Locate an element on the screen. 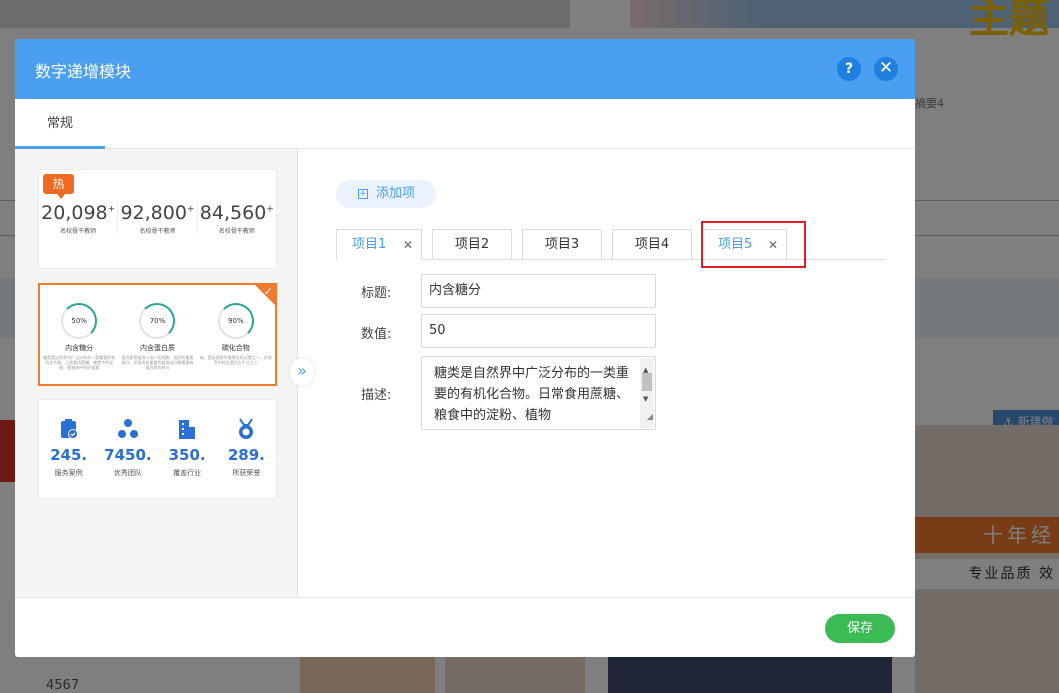  medal-icon is located at coordinates (246, 431).